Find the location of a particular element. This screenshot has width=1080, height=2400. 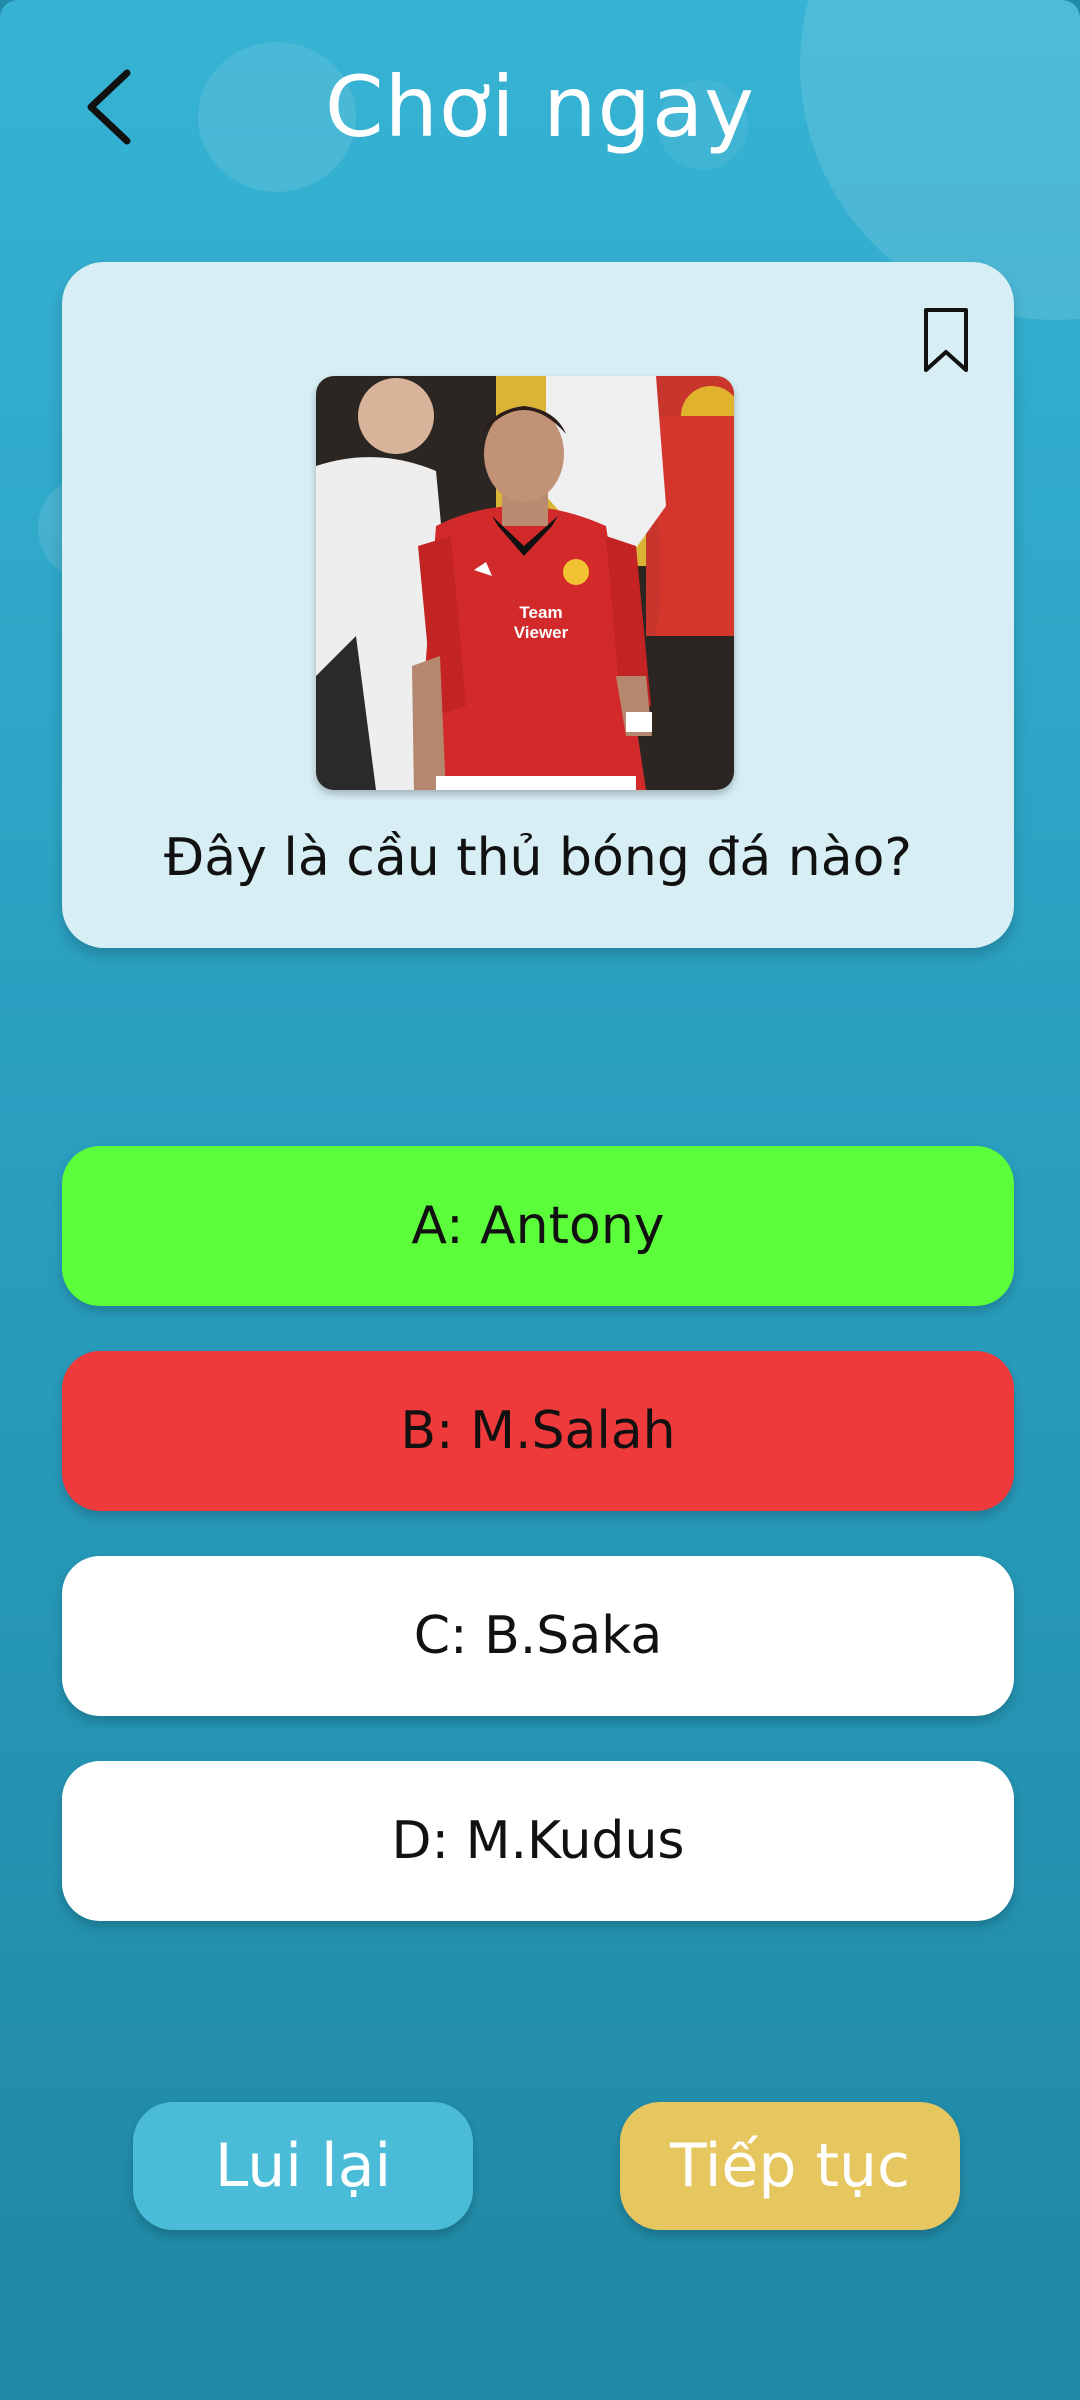

answer-label: A: Antony is located at coordinates (538, 1226).